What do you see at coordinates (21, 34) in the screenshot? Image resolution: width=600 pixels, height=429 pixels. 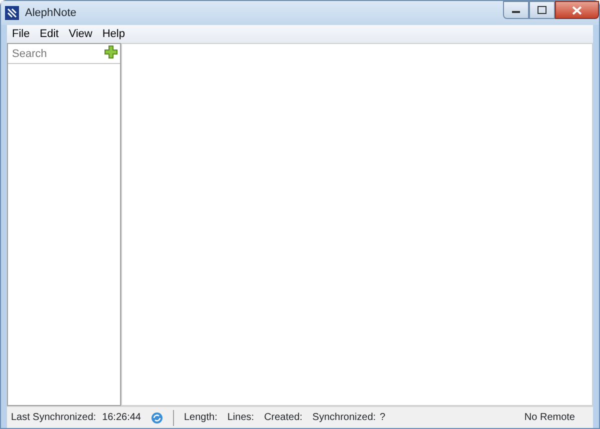 I see `menu-item: File` at bounding box center [21, 34].